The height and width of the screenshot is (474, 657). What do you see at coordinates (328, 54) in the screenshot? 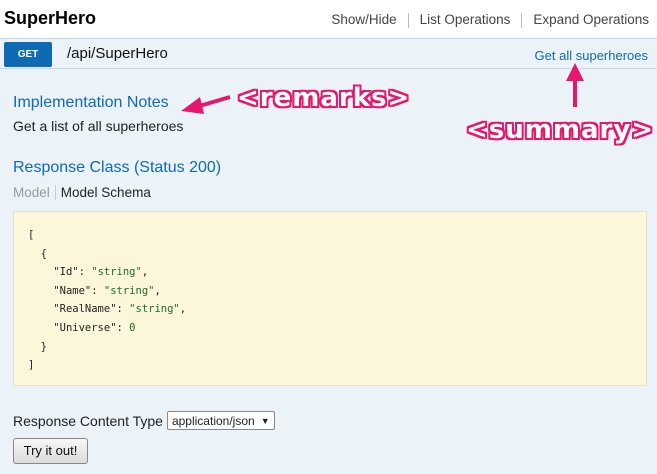
I see `operation-bar: GET /api/SuperHero Get all superheroes` at bounding box center [328, 54].